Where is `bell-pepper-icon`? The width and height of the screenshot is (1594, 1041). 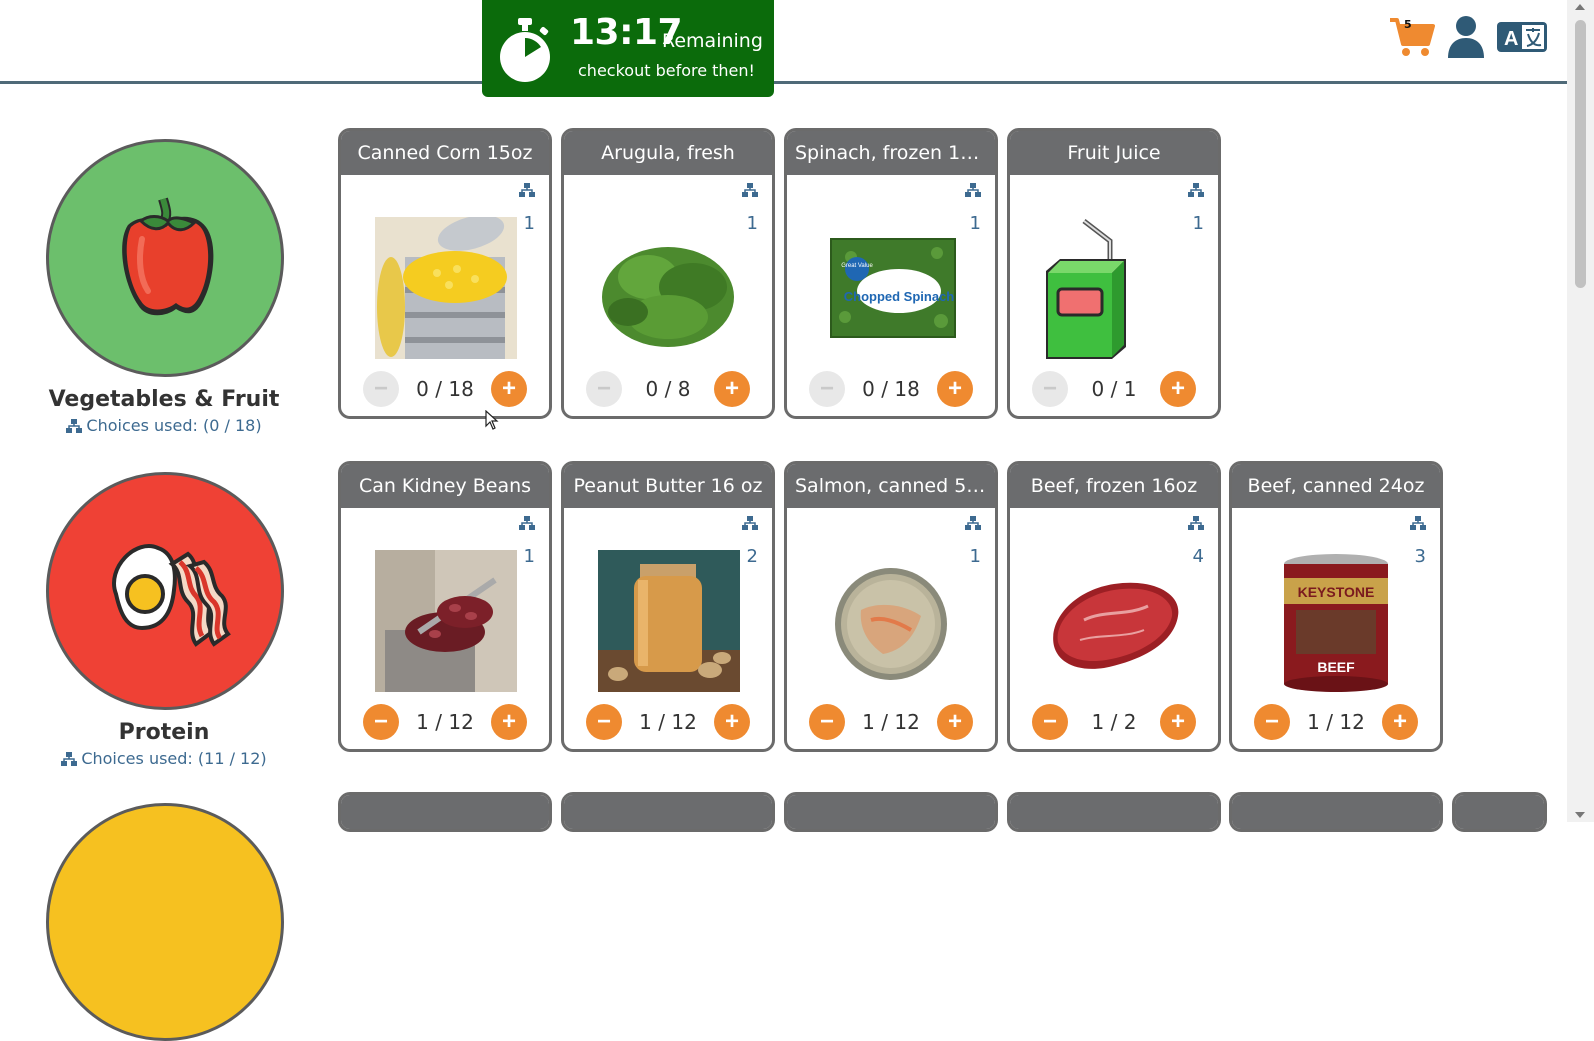 bell-pepper-icon is located at coordinates (168, 256).